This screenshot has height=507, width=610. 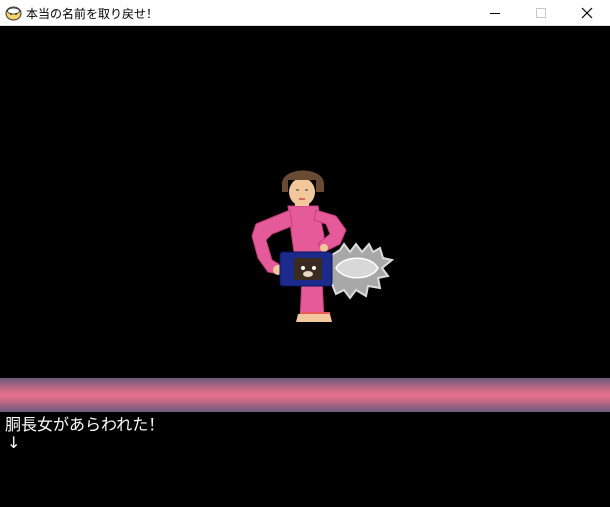 I want to click on message-divider-band, so click(x=305, y=395).